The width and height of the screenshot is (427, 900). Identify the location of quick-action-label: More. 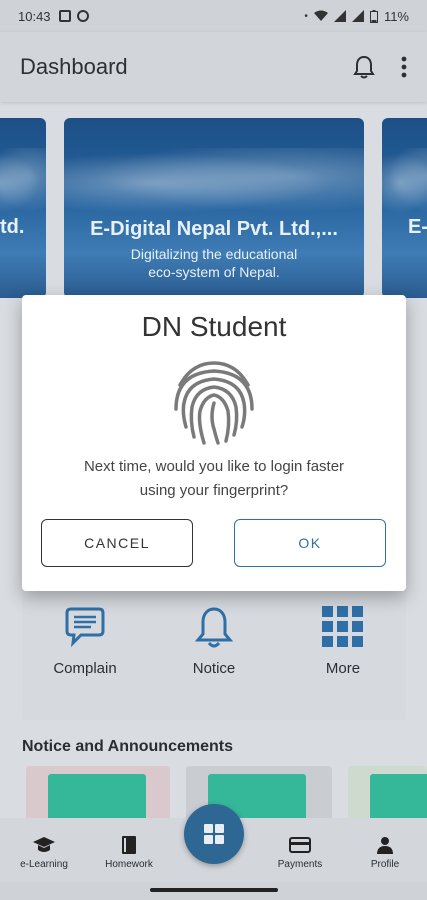
(343, 668).